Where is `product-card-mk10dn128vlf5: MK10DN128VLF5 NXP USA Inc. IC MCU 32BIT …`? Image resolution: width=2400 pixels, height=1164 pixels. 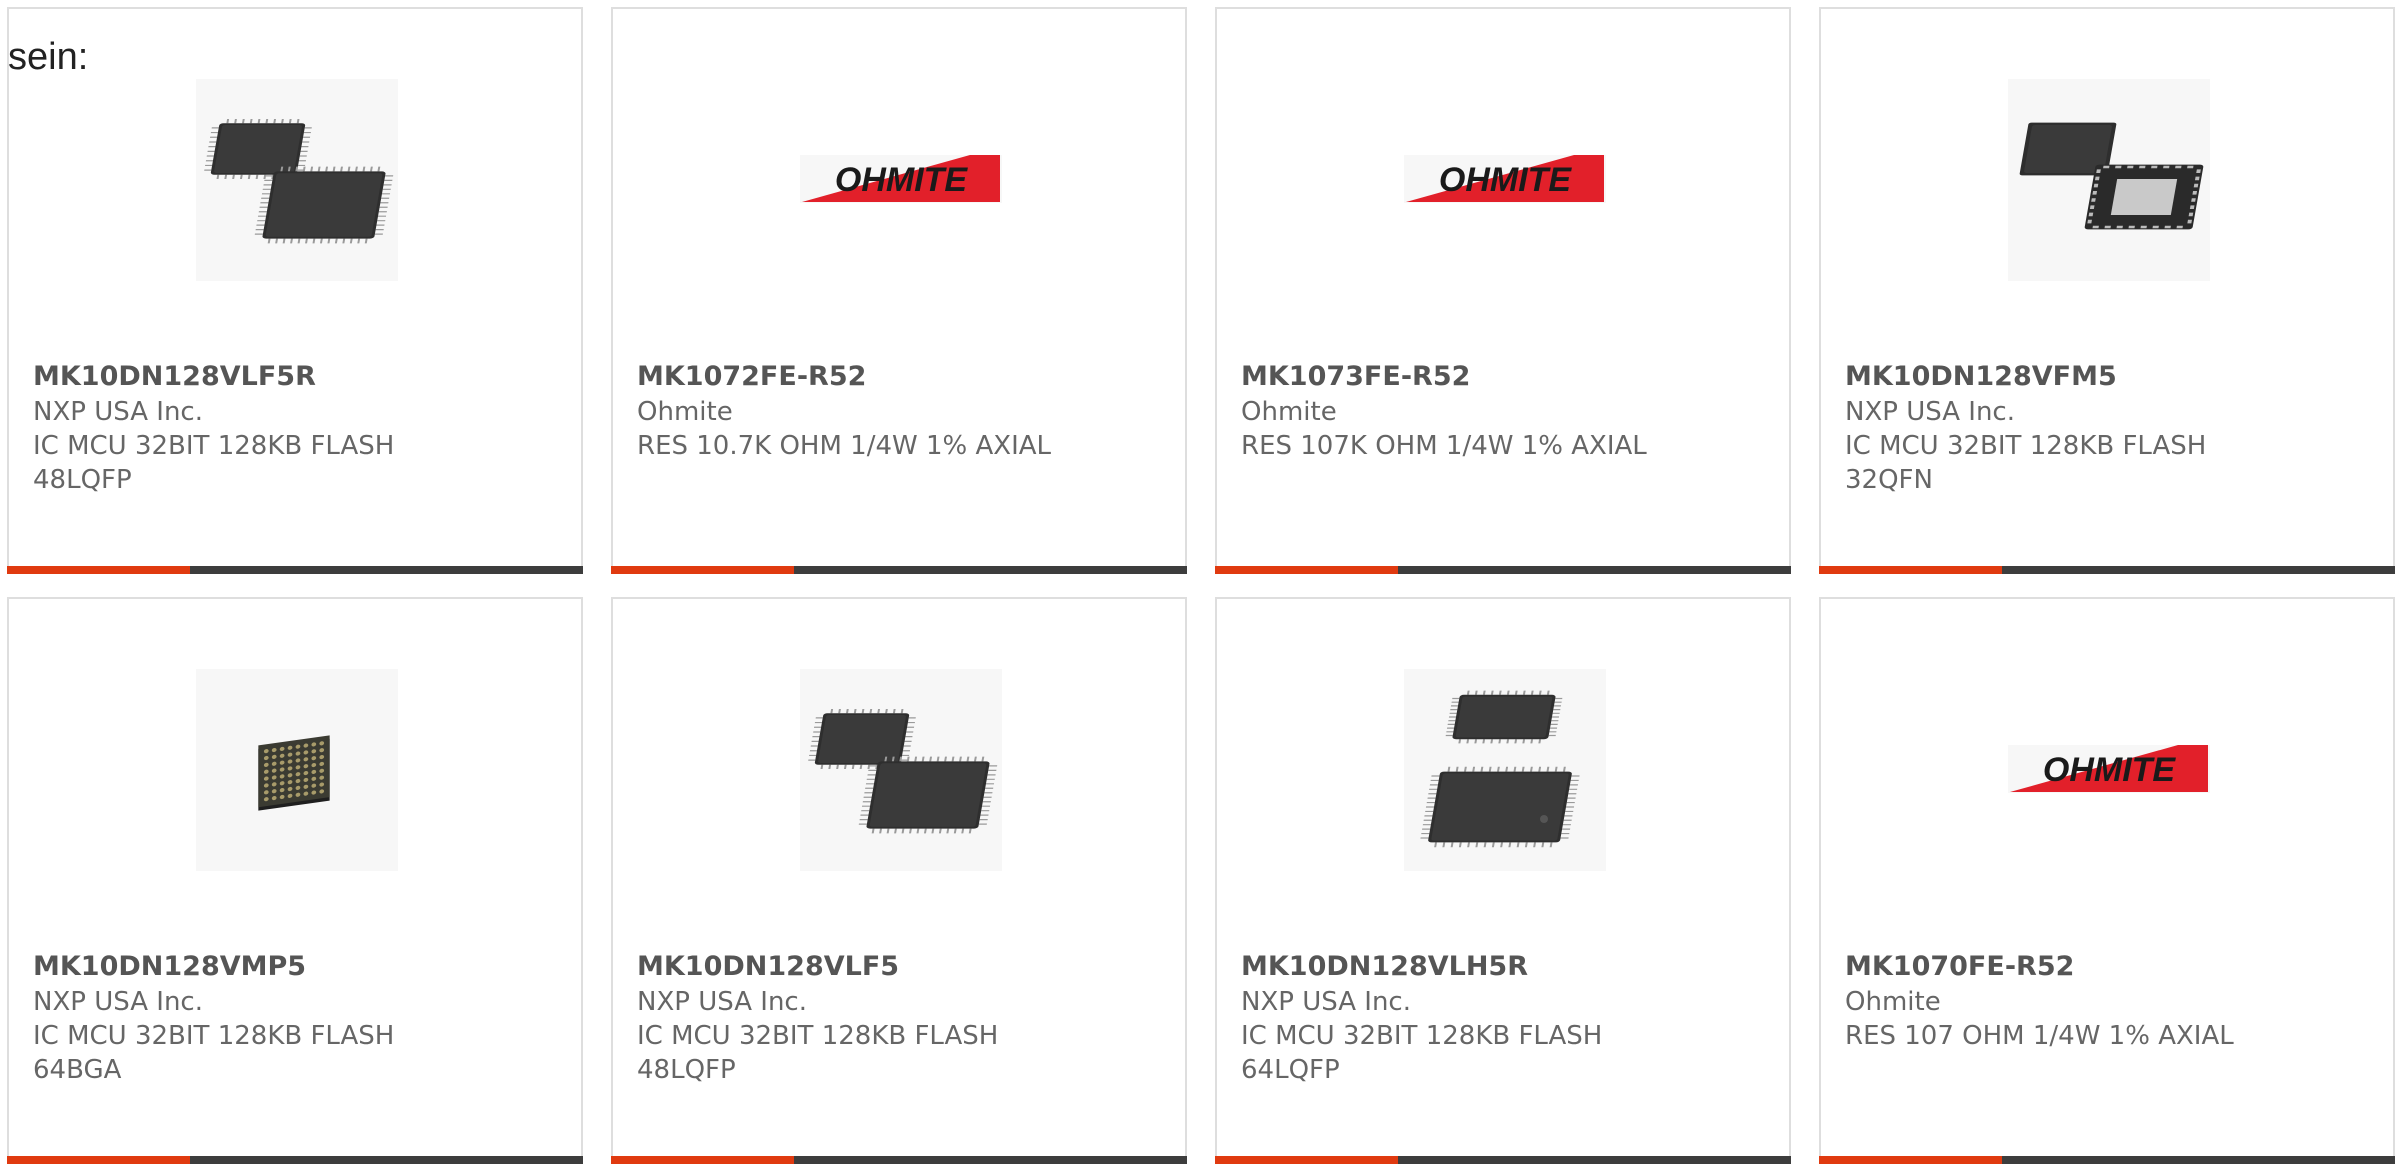 product-card-mk10dn128vlf5: MK10DN128VLF5 NXP USA Inc. IC MCU 32BIT … is located at coordinates (899, 880).